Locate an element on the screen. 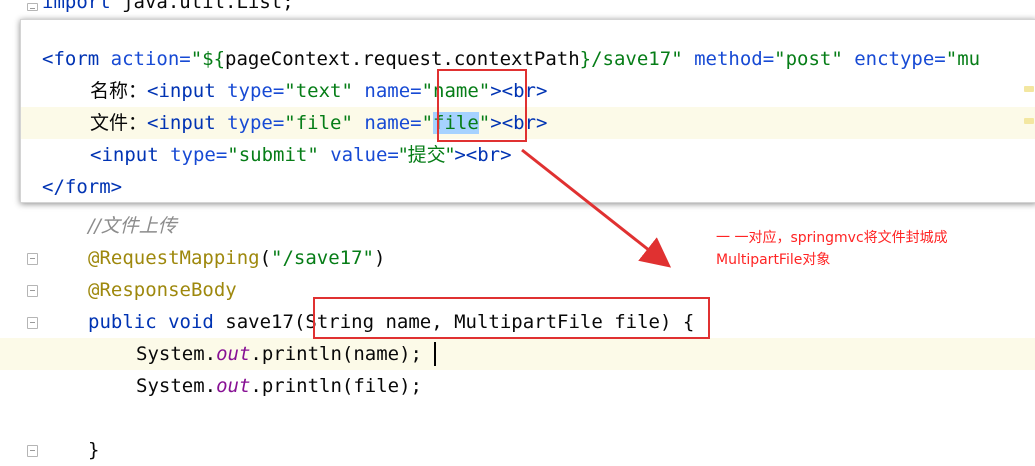 The width and height of the screenshot is (1035, 466). code-line-print-name: System.out.println(name); is located at coordinates (279, 354).